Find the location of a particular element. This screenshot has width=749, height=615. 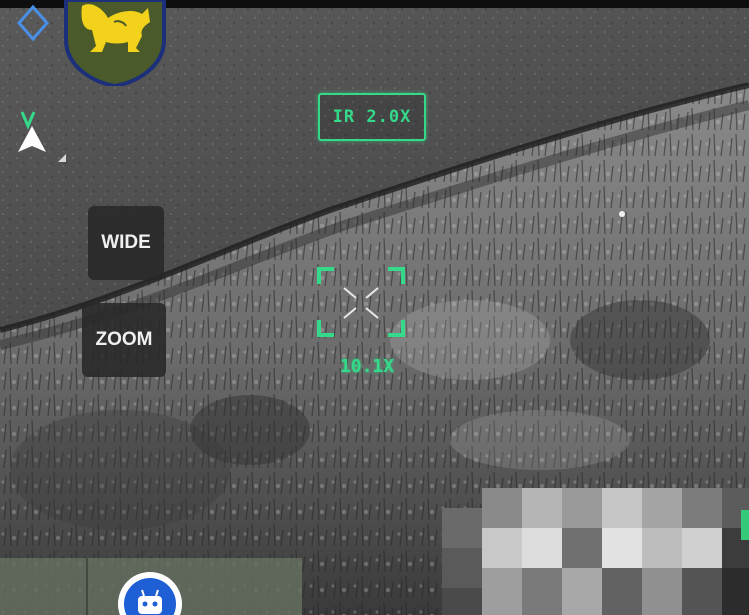

pixelated-overlay is located at coordinates (595, 551).